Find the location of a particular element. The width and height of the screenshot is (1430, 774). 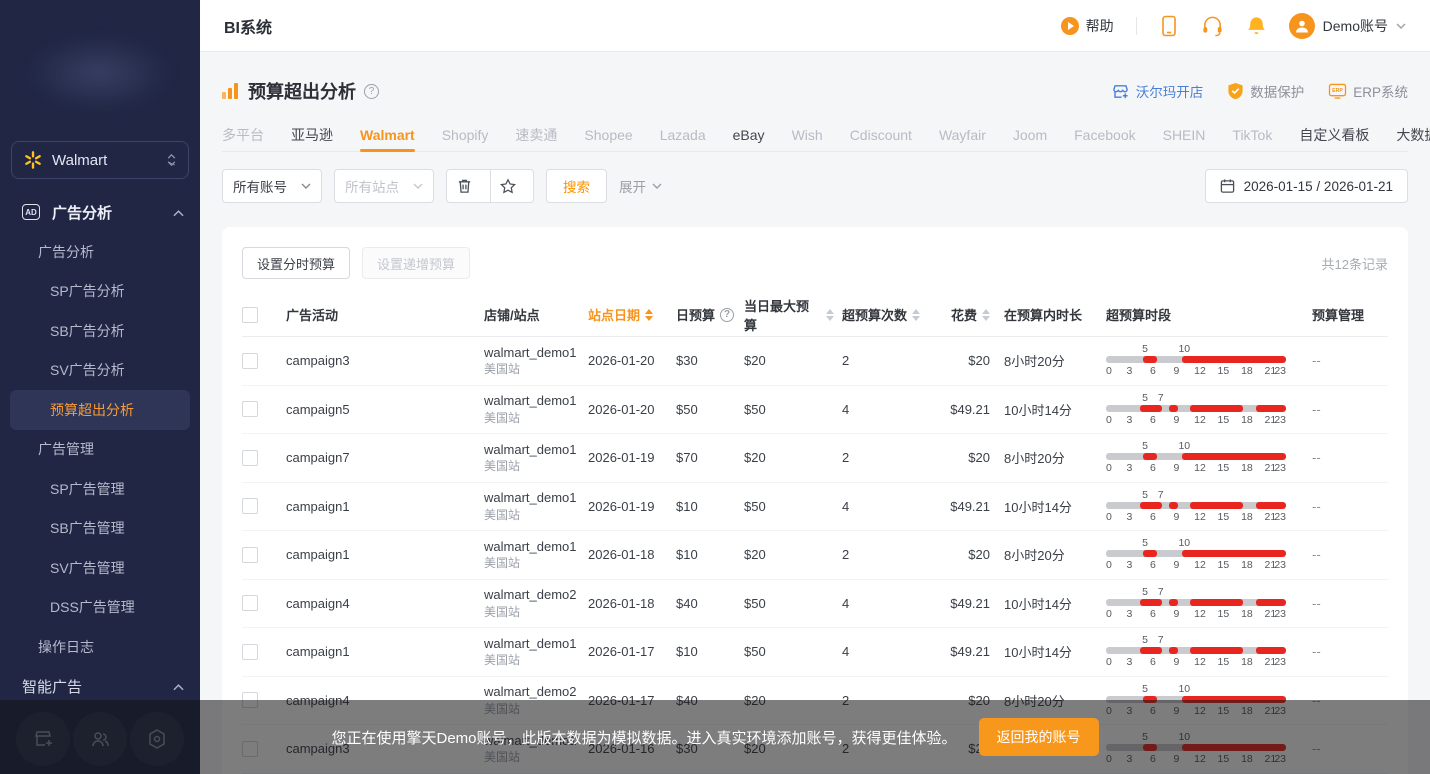

sidebar-item-budget-overrun-analysis: 预算超出分析 is located at coordinates (100, 410).